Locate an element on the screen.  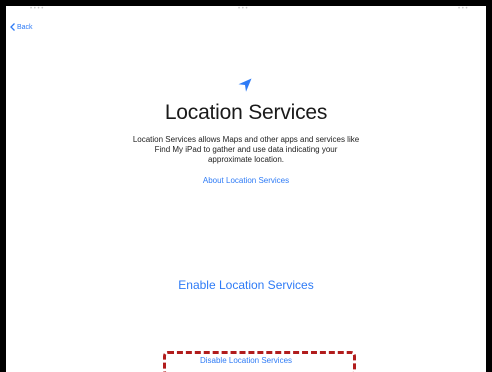
status-bar-center: • • • is located at coordinates (243, 9).